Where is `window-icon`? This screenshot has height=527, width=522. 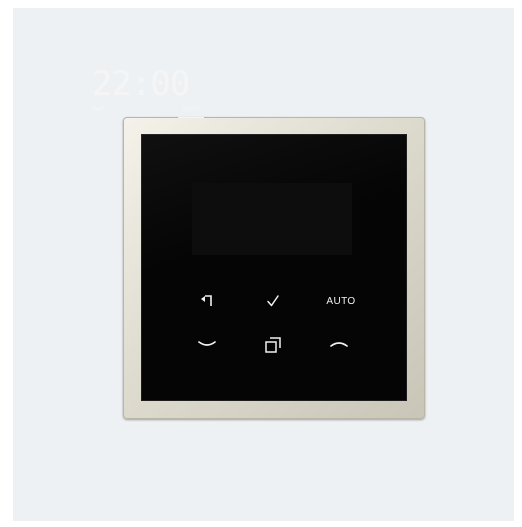
window-icon is located at coordinates (273, 345).